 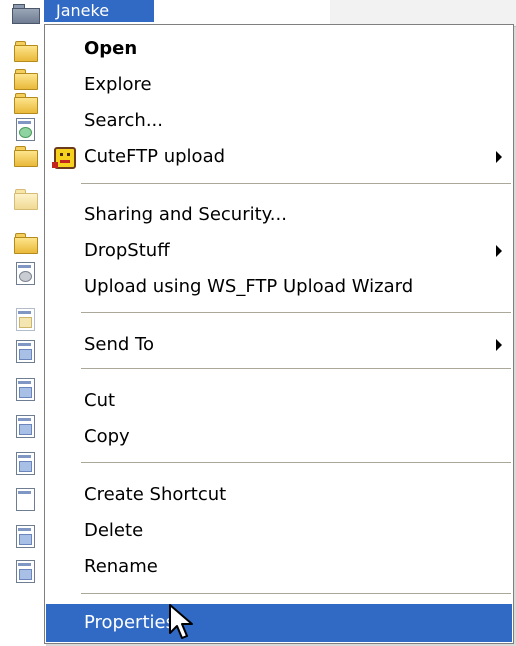 I want to click on menu-item-label: Explore, so click(x=118, y=84).